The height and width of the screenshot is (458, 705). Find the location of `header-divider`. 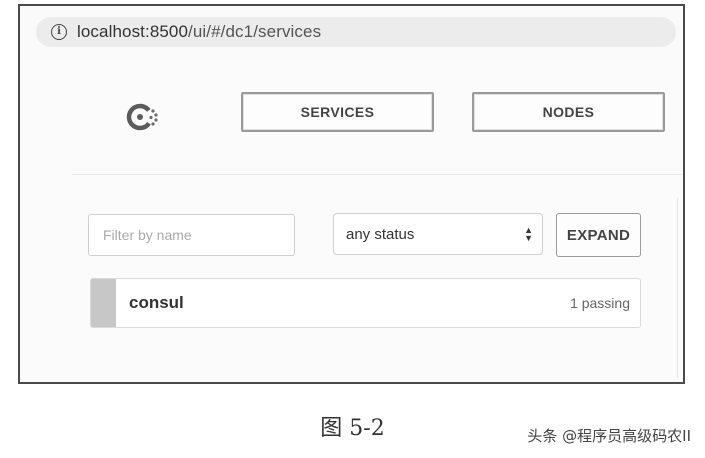

header-divider is located at coordinates (377, 174).